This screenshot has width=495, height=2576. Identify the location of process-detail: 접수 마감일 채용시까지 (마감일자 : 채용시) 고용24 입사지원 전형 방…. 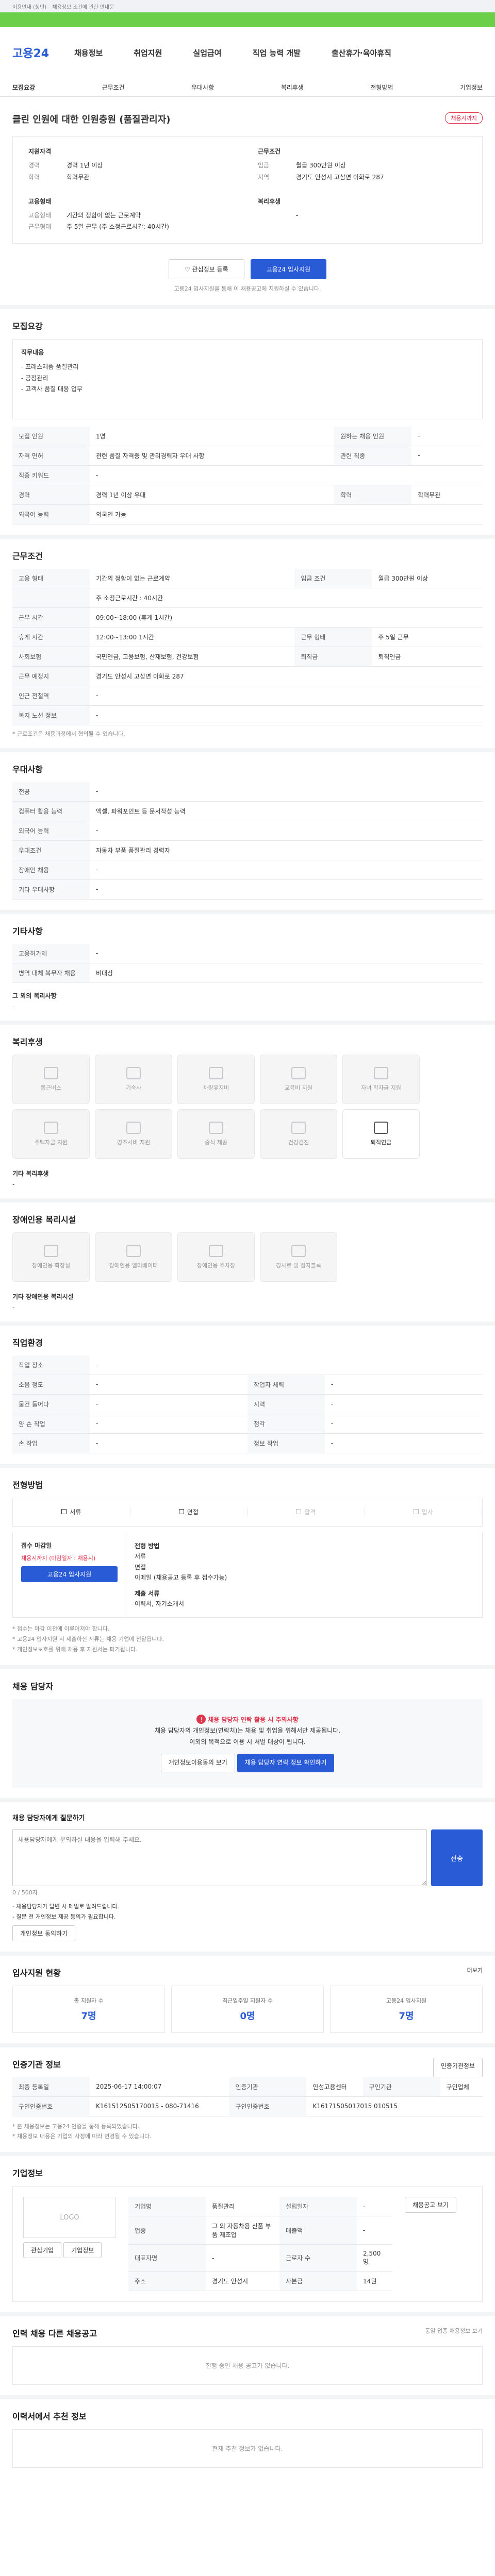
(247, 1575).